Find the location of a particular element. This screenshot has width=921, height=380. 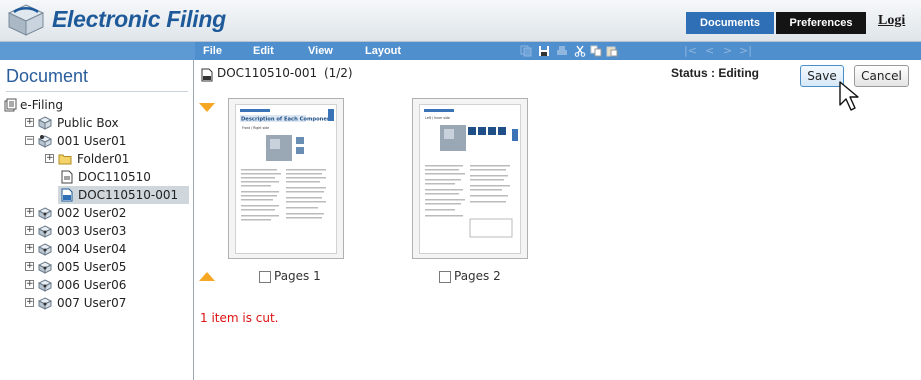

page-1-checkbox is located at coordinates (265, 277).